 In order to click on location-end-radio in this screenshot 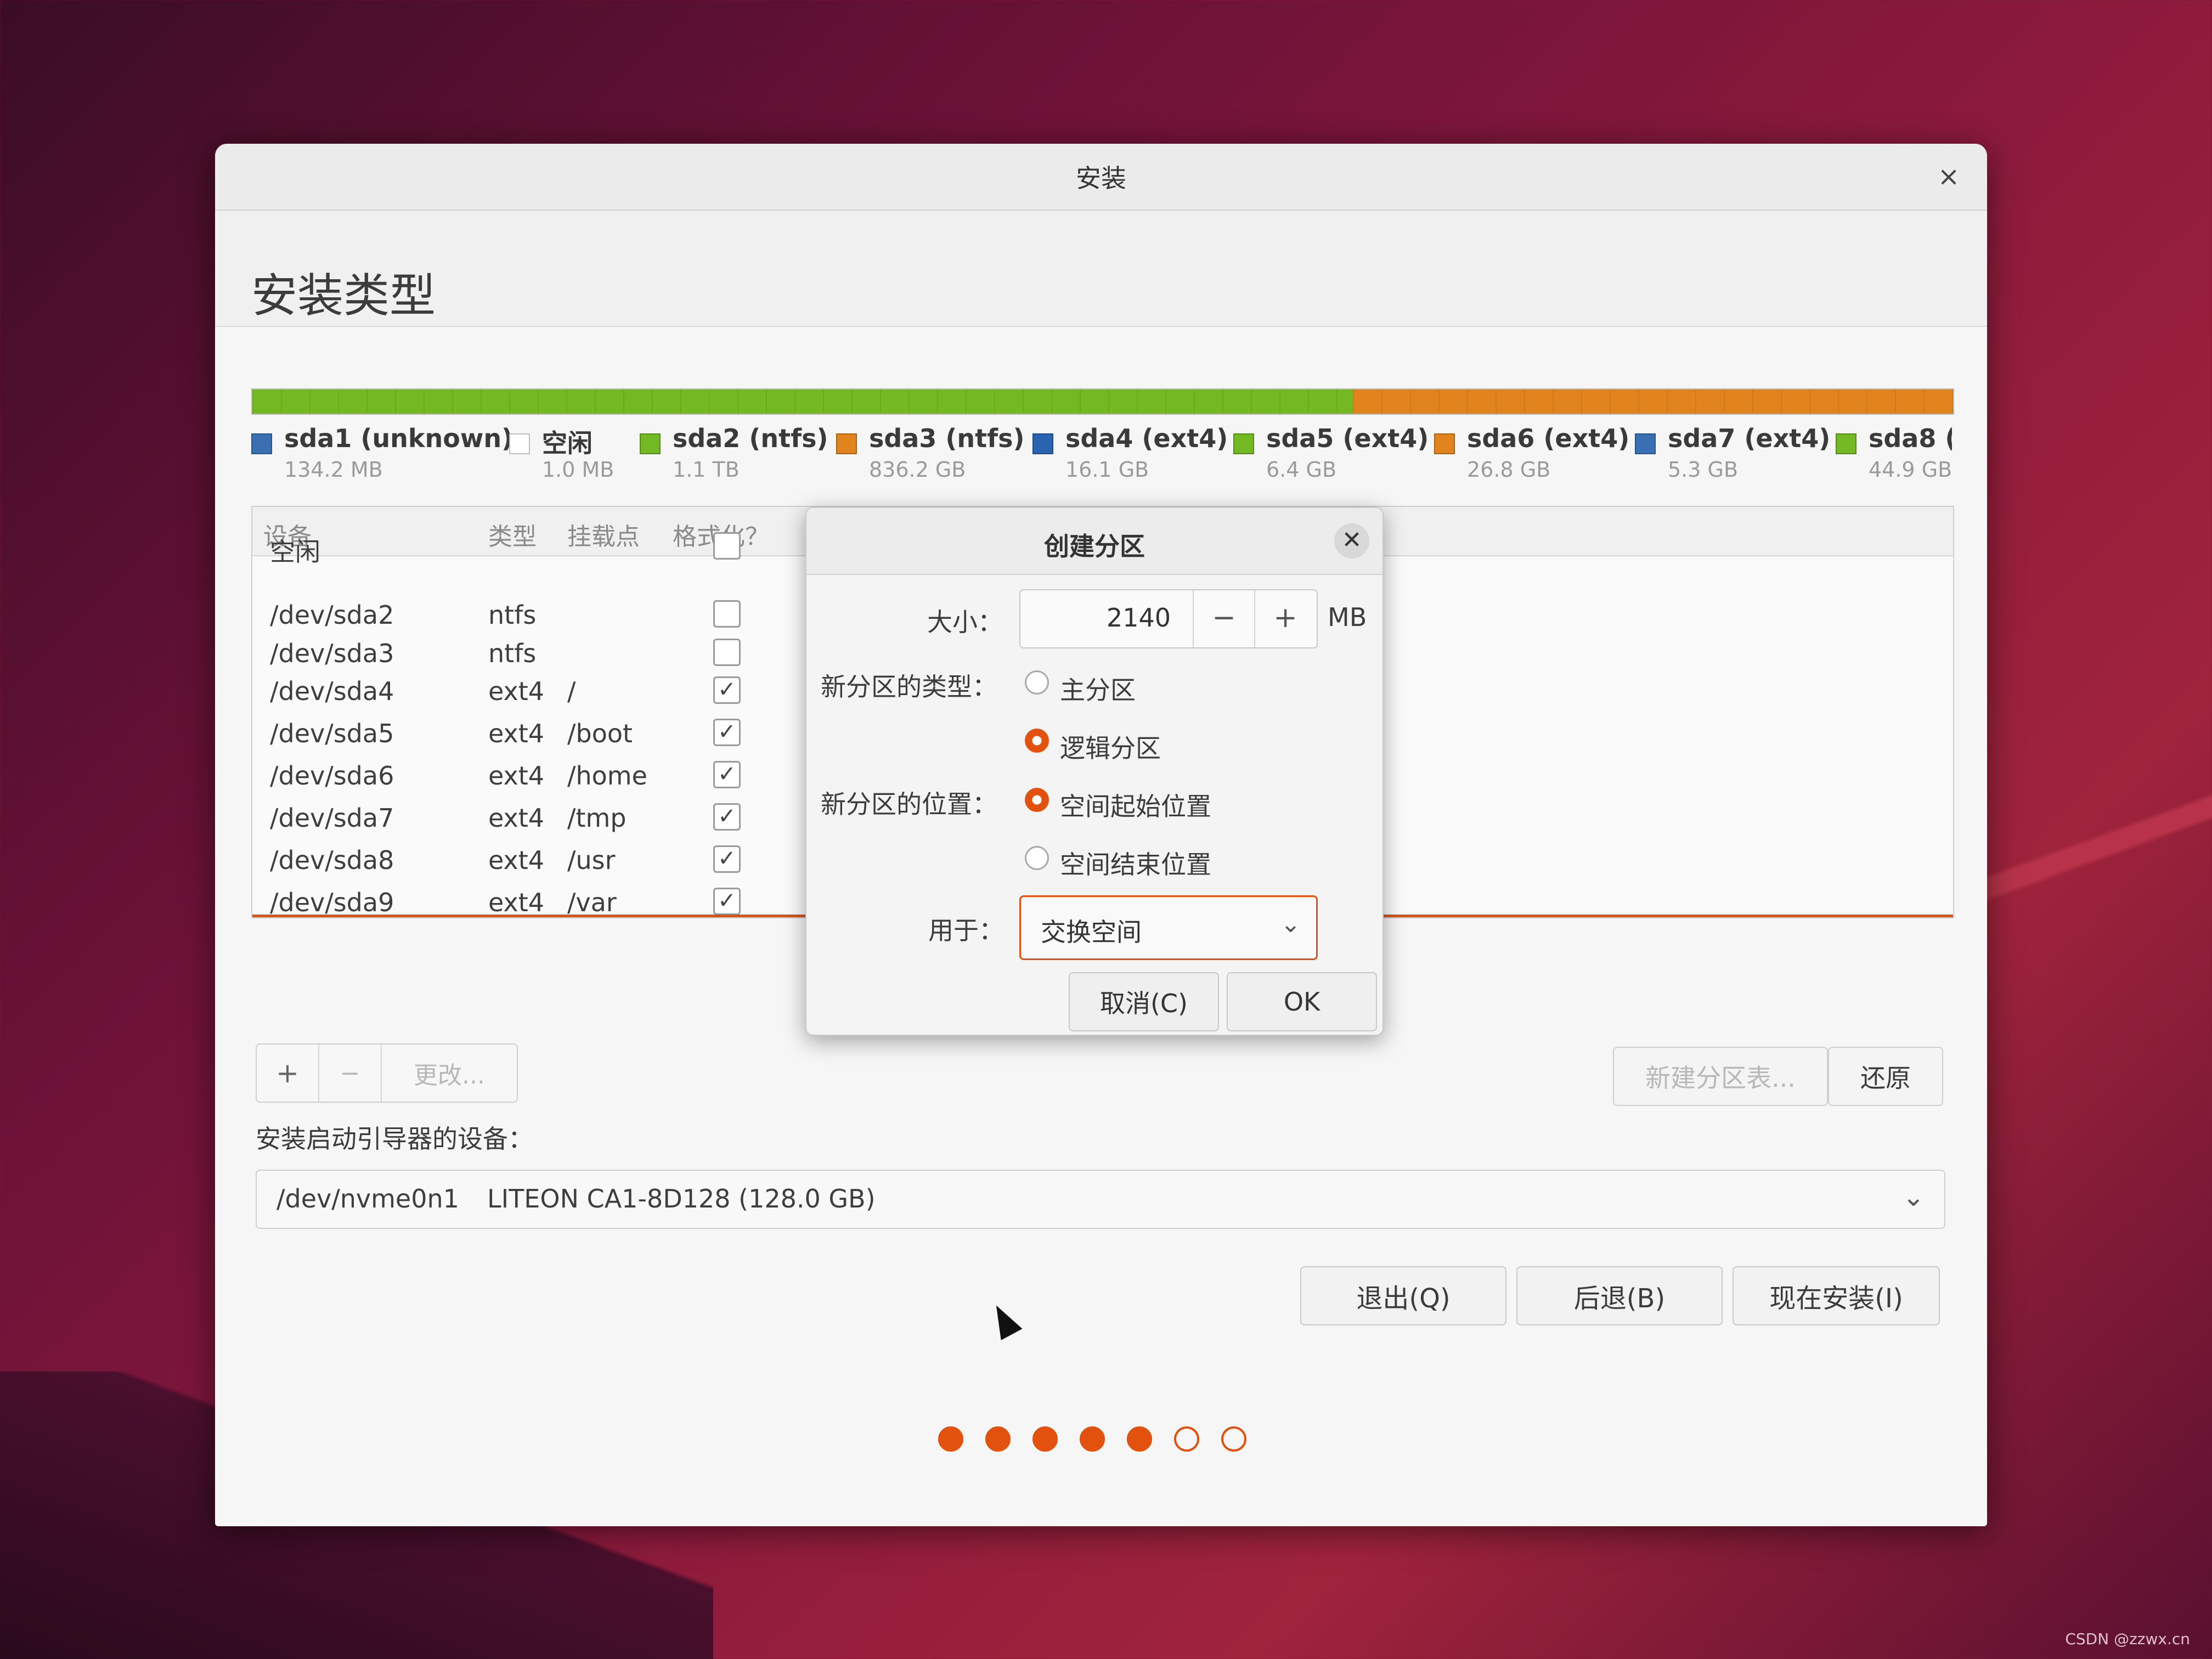, I will do `click(1037, 858)`.